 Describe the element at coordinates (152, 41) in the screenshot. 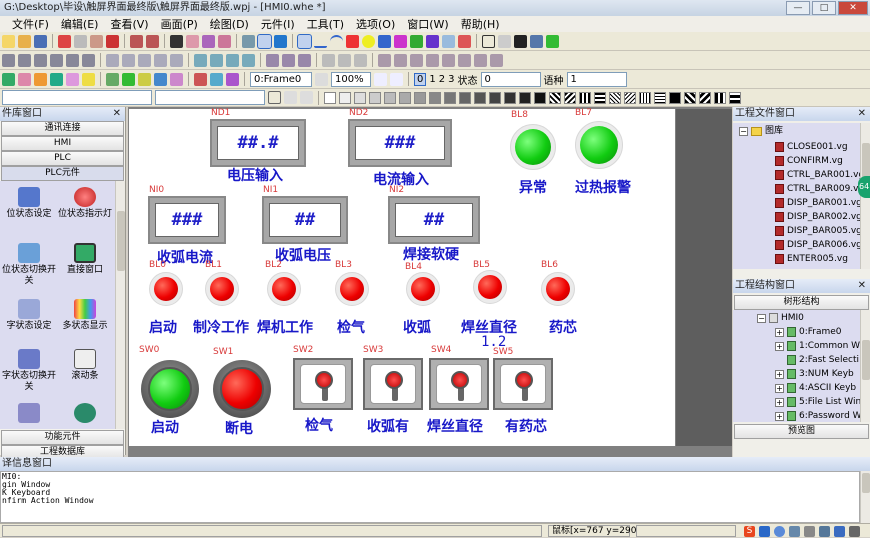

I see `redo-icon` at that location.